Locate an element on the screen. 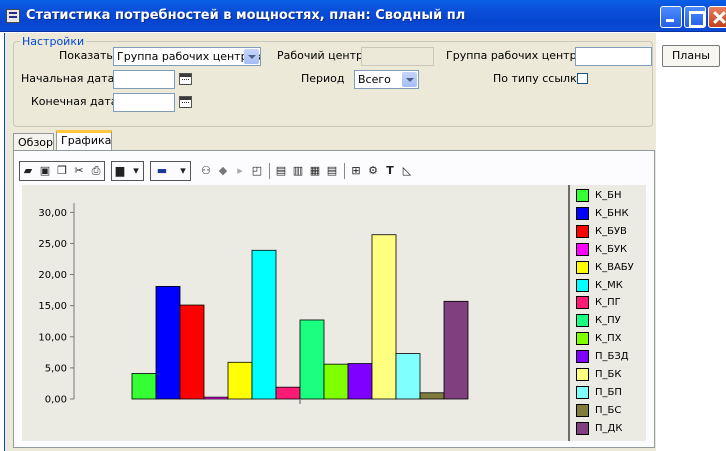 The height and width of the screenshot is (451, 726). copy-icon: ❐ is located at coordinates (62, 171).